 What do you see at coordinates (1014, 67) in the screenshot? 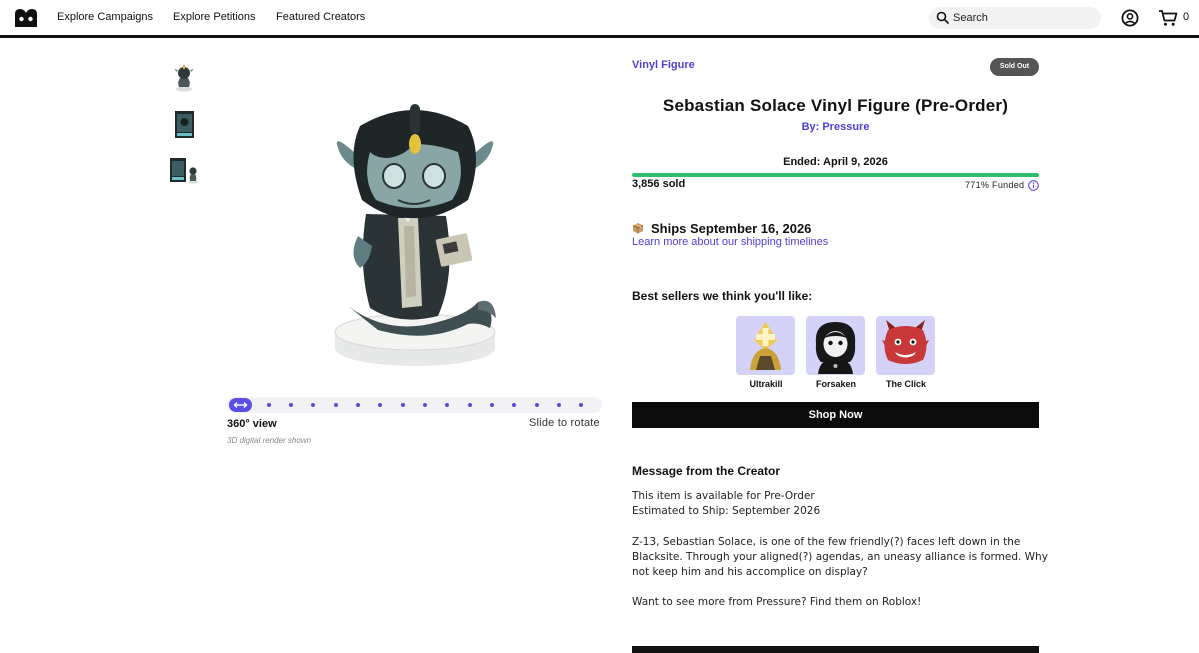
I see `status-badge: Sold Out` at bounding box center [1014, 67].